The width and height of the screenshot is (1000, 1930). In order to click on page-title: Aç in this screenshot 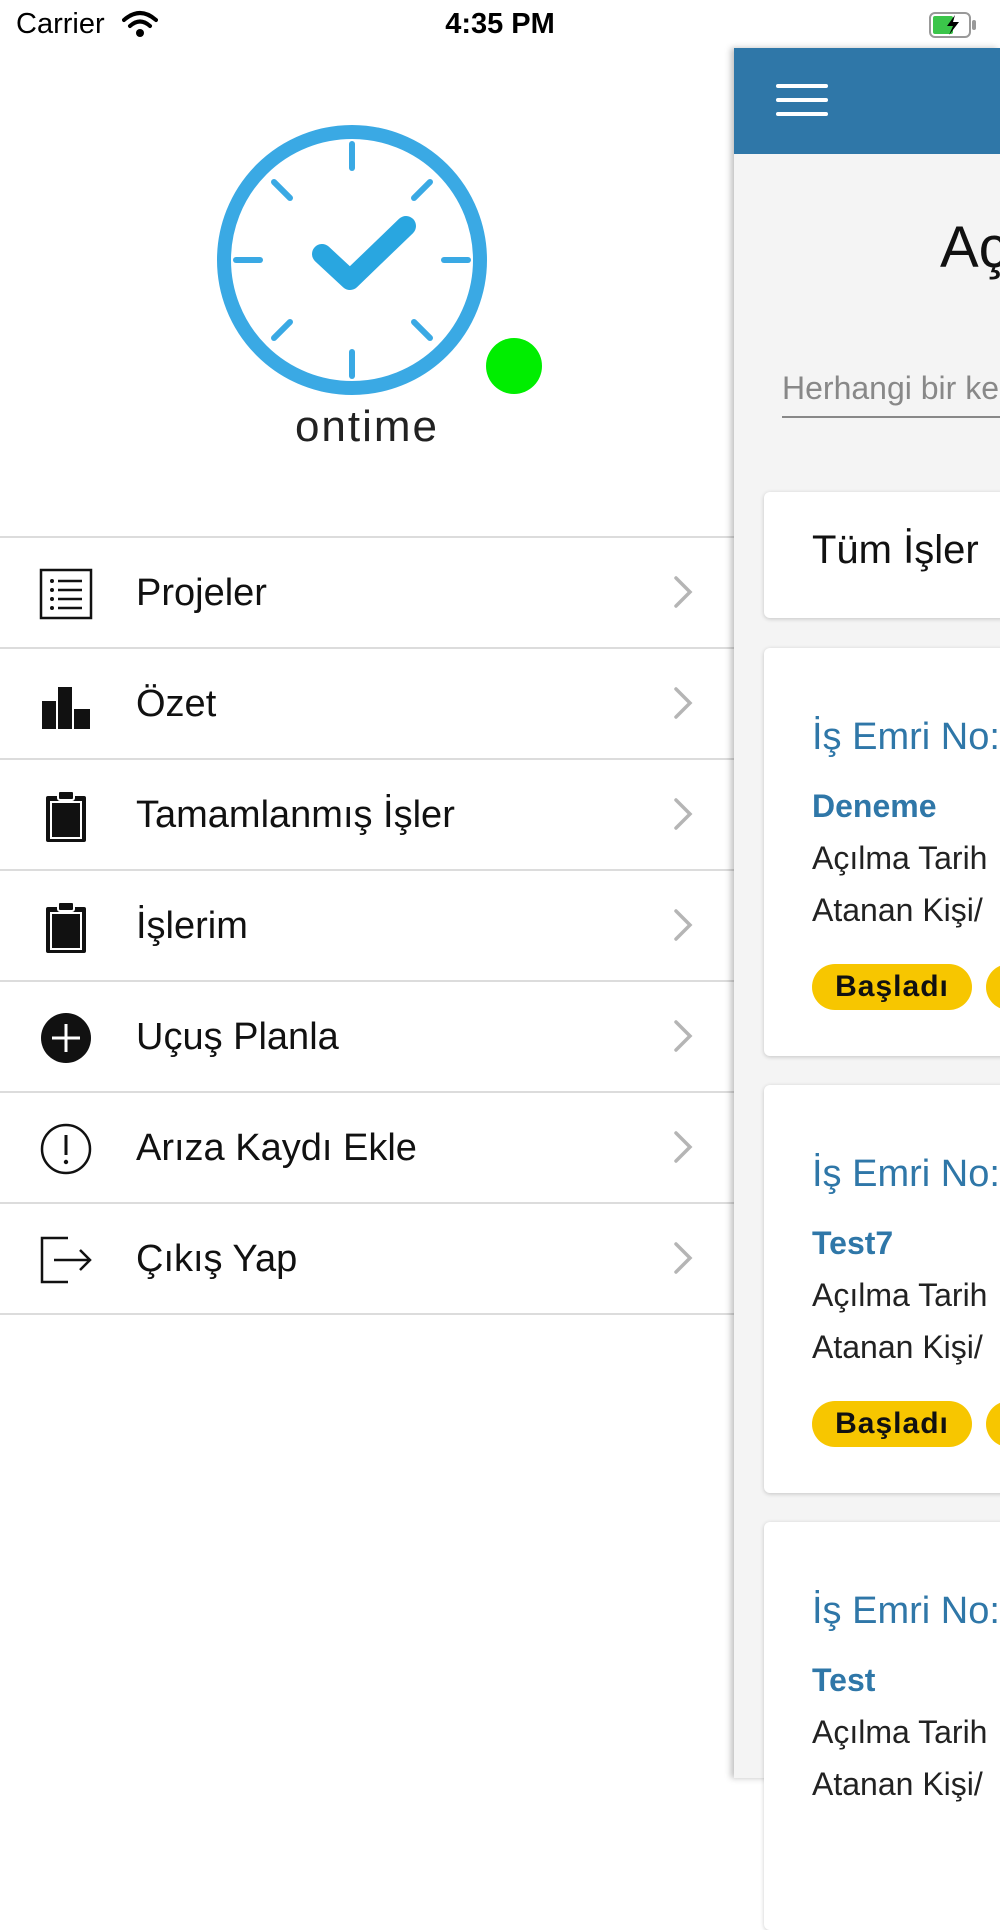, I will do `click(970, 247)`.